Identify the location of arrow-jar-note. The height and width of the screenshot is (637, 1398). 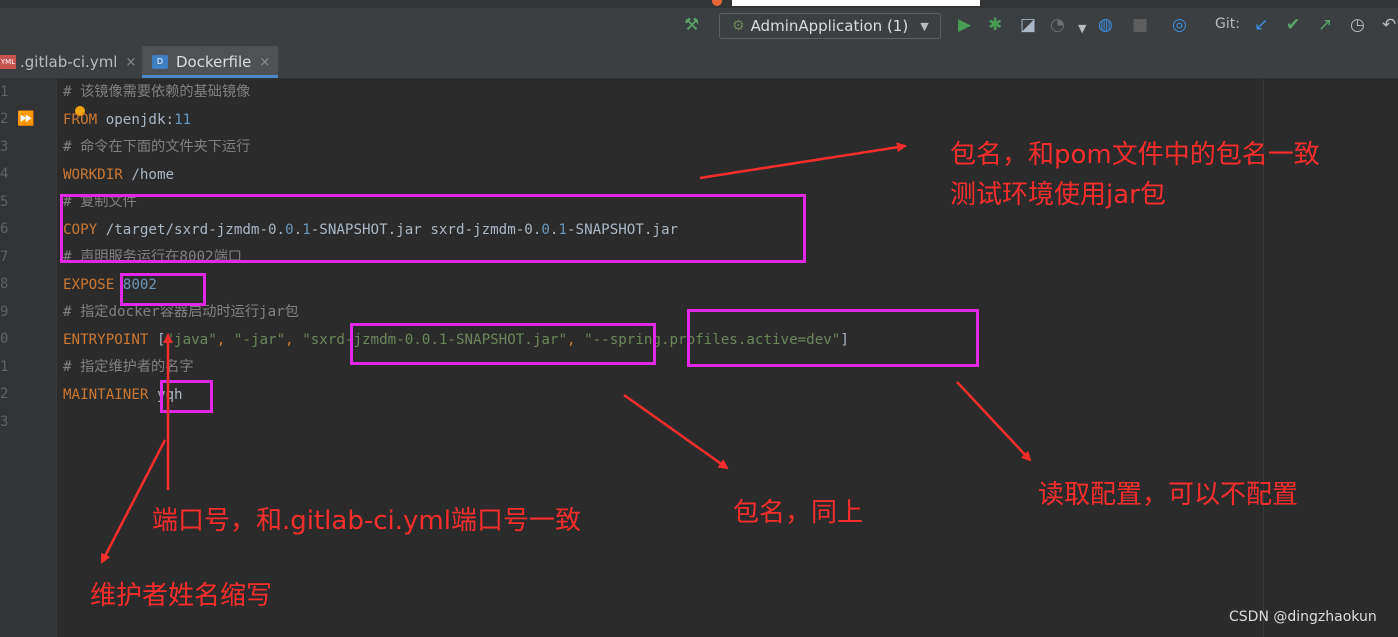
(676, 431).